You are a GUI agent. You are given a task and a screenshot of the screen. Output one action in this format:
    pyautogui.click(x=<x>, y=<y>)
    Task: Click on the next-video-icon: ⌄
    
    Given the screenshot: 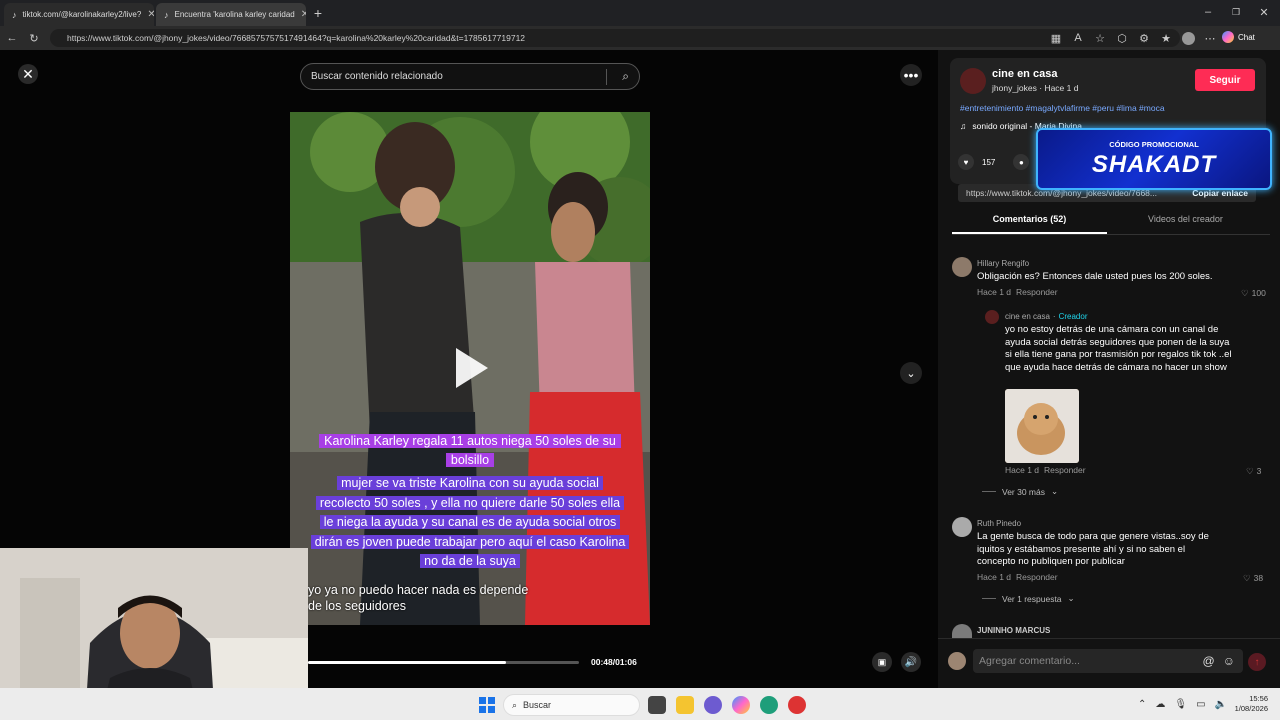 What is the action you would take?
    pyautogui.click(x=911, y=373)
    